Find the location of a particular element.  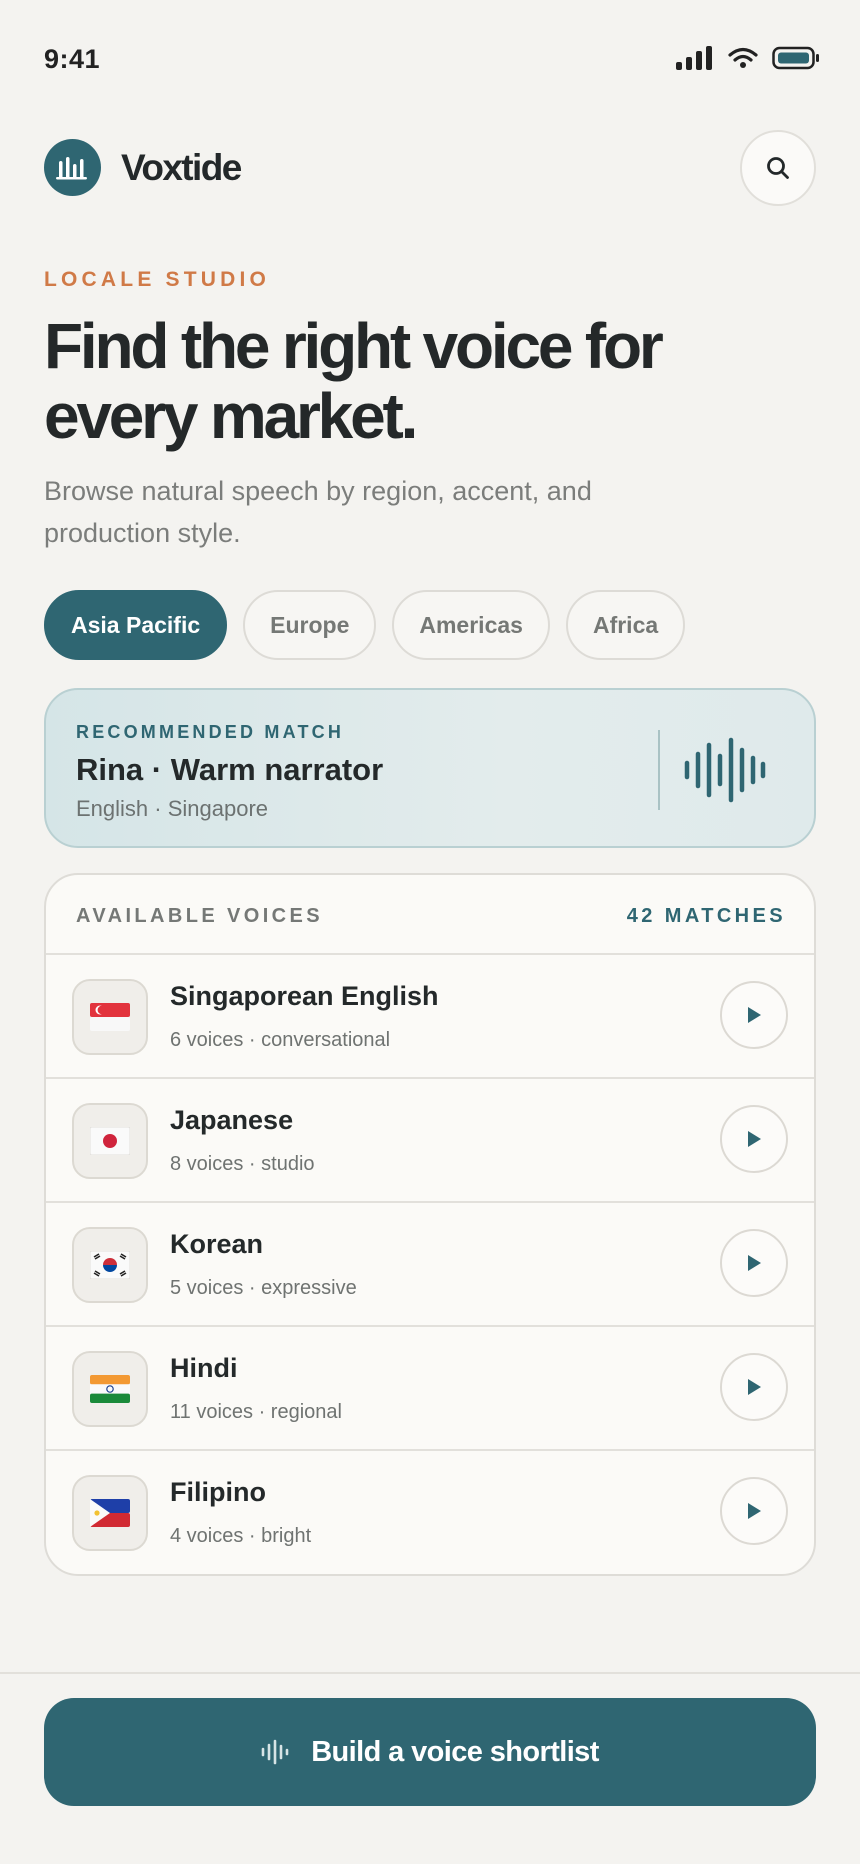

divider is located at coordinates (659, 770).